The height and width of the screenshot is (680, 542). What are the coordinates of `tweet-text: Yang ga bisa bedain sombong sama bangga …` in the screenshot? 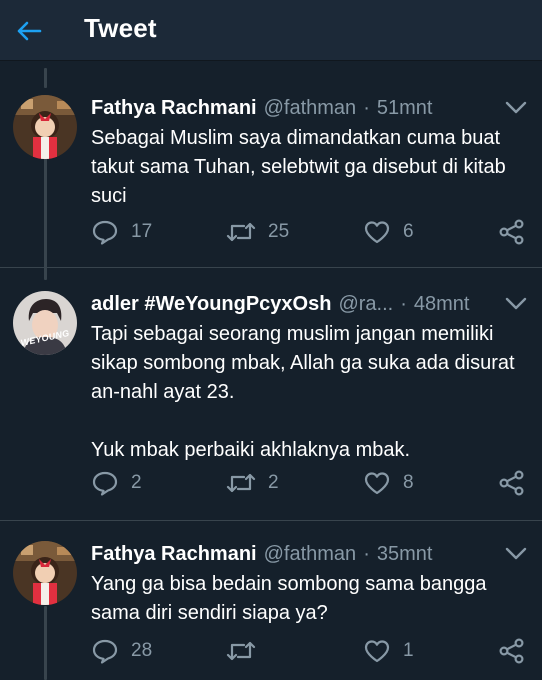 It's located at (289, 598).